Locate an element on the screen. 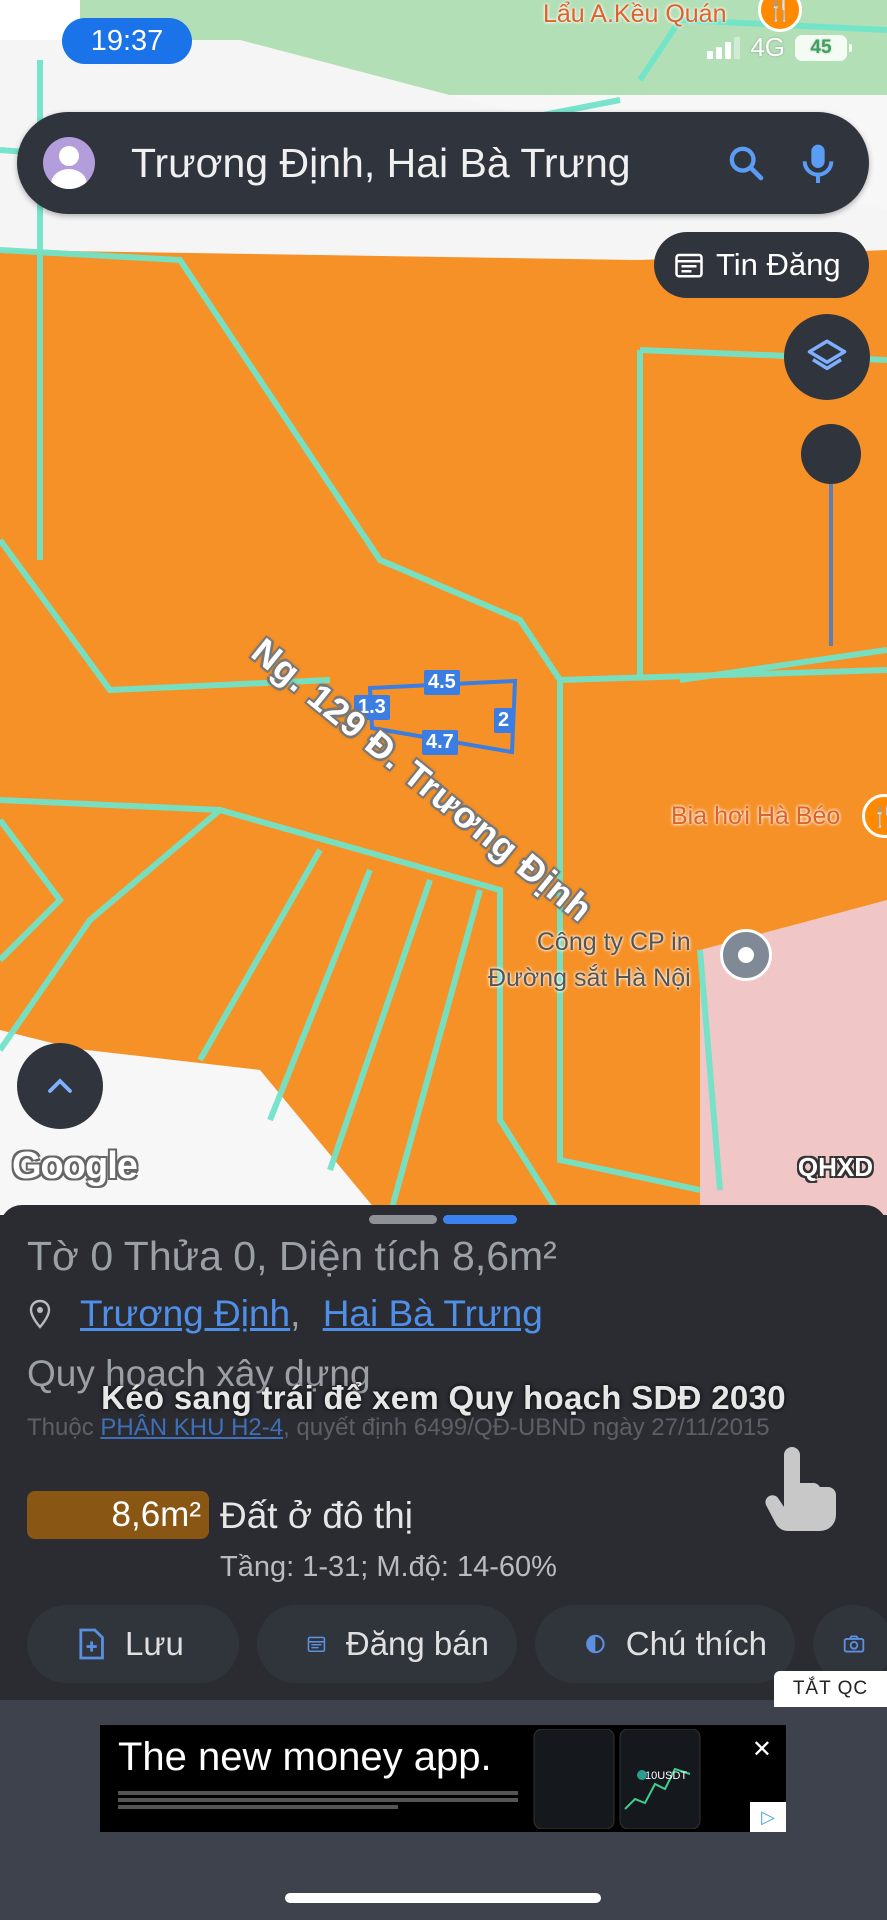  action-bar: Lưu Đăng bán Chú thích is located at coordinates (457, 1644).